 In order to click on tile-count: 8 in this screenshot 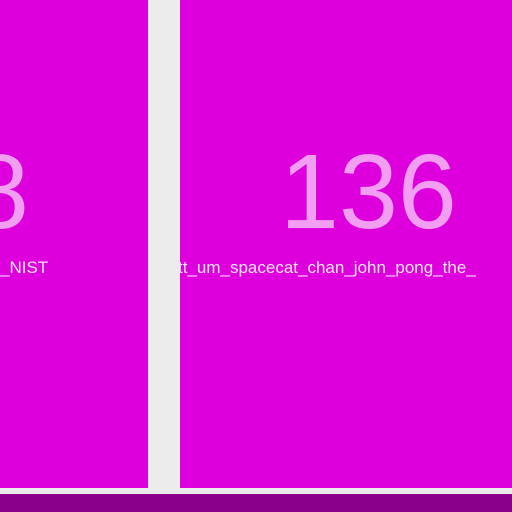, I will do `click(14, 192)`.